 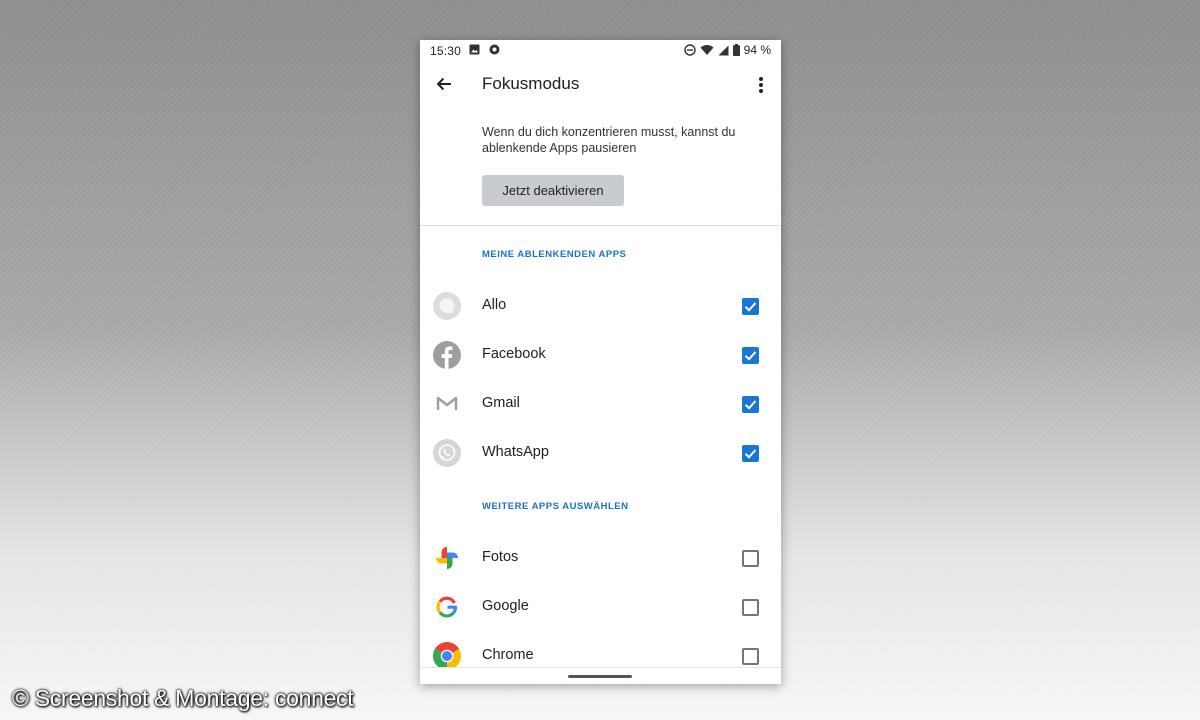 What do you see at coordinates (707, 50) in the screenshot?
I see `wifi-icon` at bounding box center [707, 50].